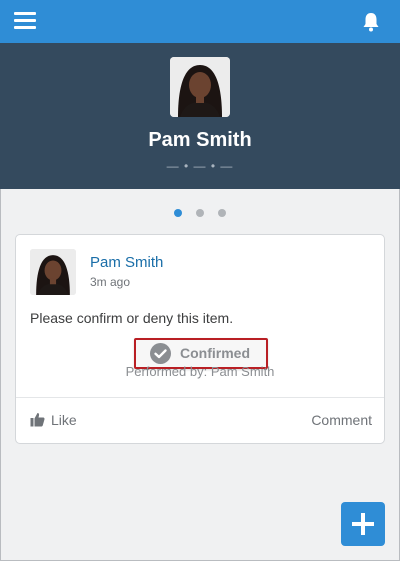 This screenshot has width=400, height=561. Describe the element at coordinates (200, 87) in the screenshot. I see `profile-avatar` at that location.